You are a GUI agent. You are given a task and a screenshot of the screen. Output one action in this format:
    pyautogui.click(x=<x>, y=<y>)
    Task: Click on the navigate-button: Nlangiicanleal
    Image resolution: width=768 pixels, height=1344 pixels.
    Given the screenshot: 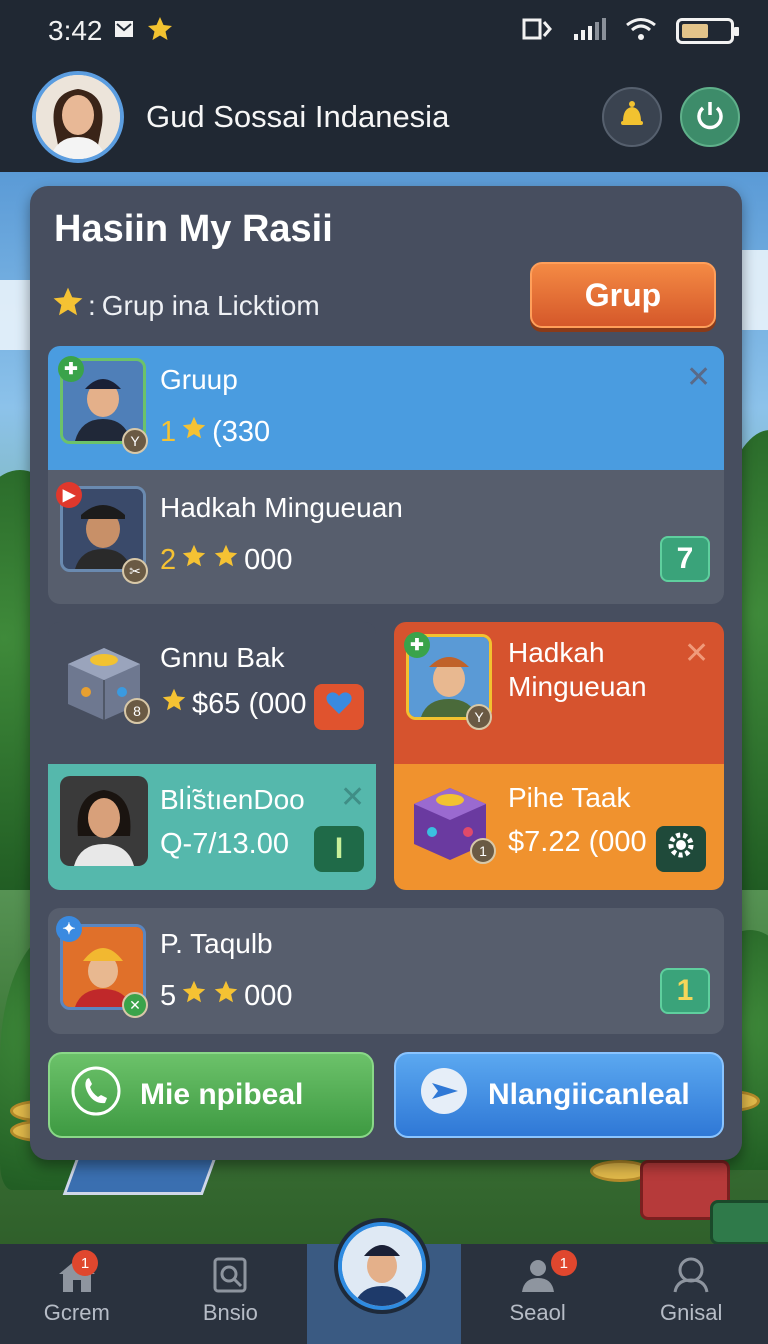 What is the action you would take?
    pyautogui.click(x=559, y=1095)
    